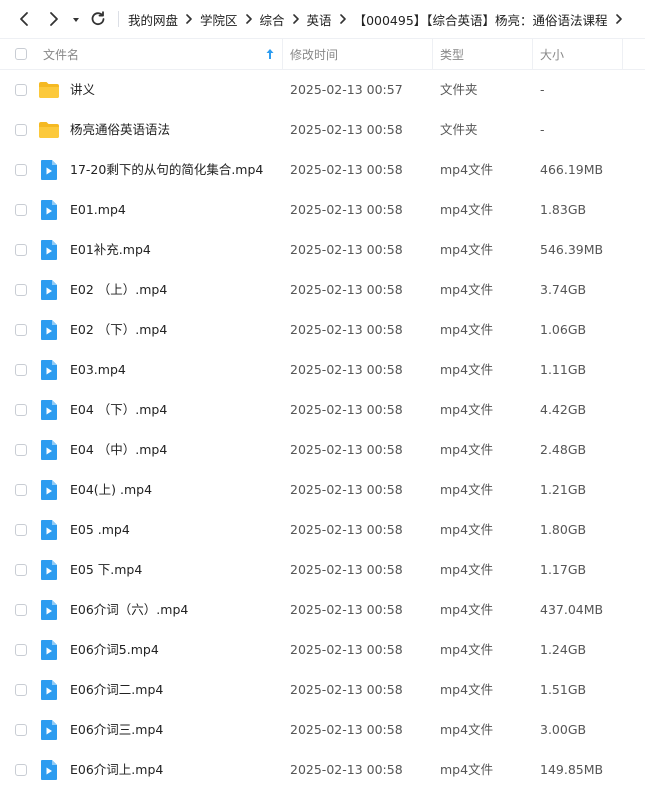 The image size is (645, 792). Describe the element at coordinates (272, 19) in the screenshot. I see `breadcrumb-item: 综合` at that location.